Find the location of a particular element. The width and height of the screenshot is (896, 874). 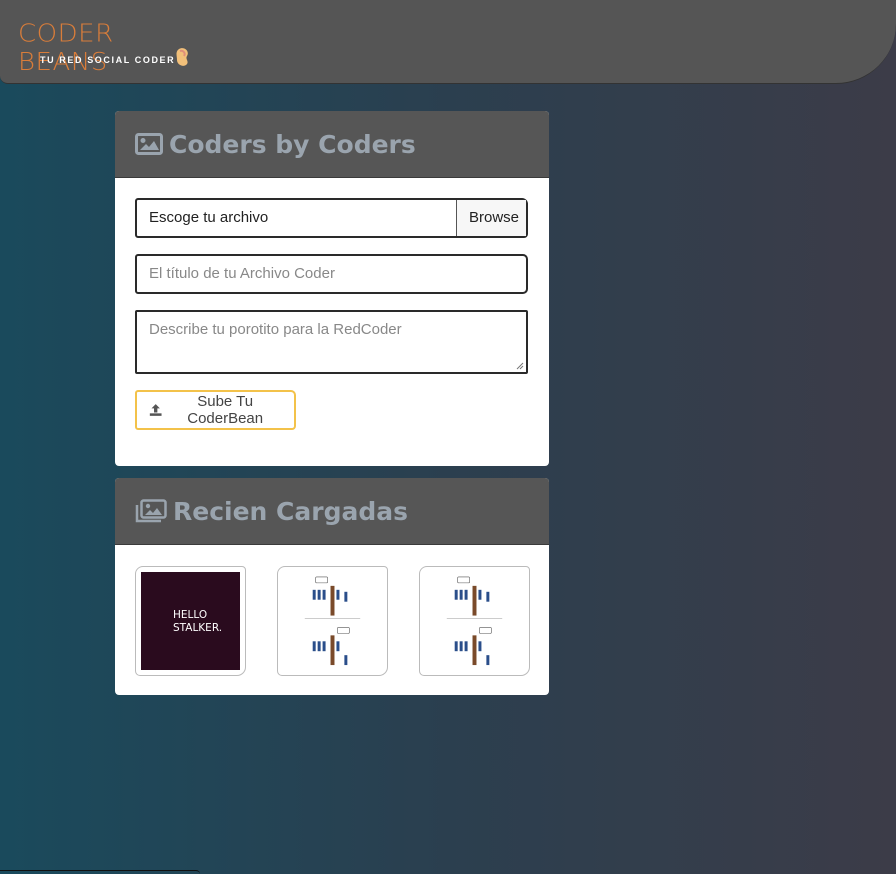

upload-submit-label: Sube Tu CoderBean is located at coordinates (225, 410).